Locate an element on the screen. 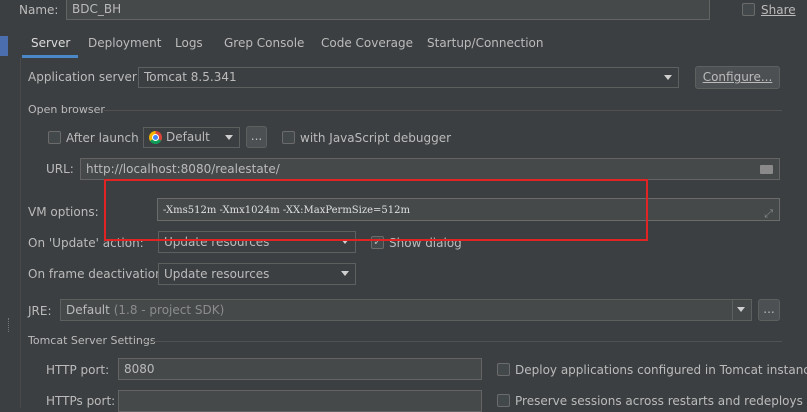 The height and width of the screenshot is (412, 807). http-port-label: HTTP port: is located at coordinates (78, 370).